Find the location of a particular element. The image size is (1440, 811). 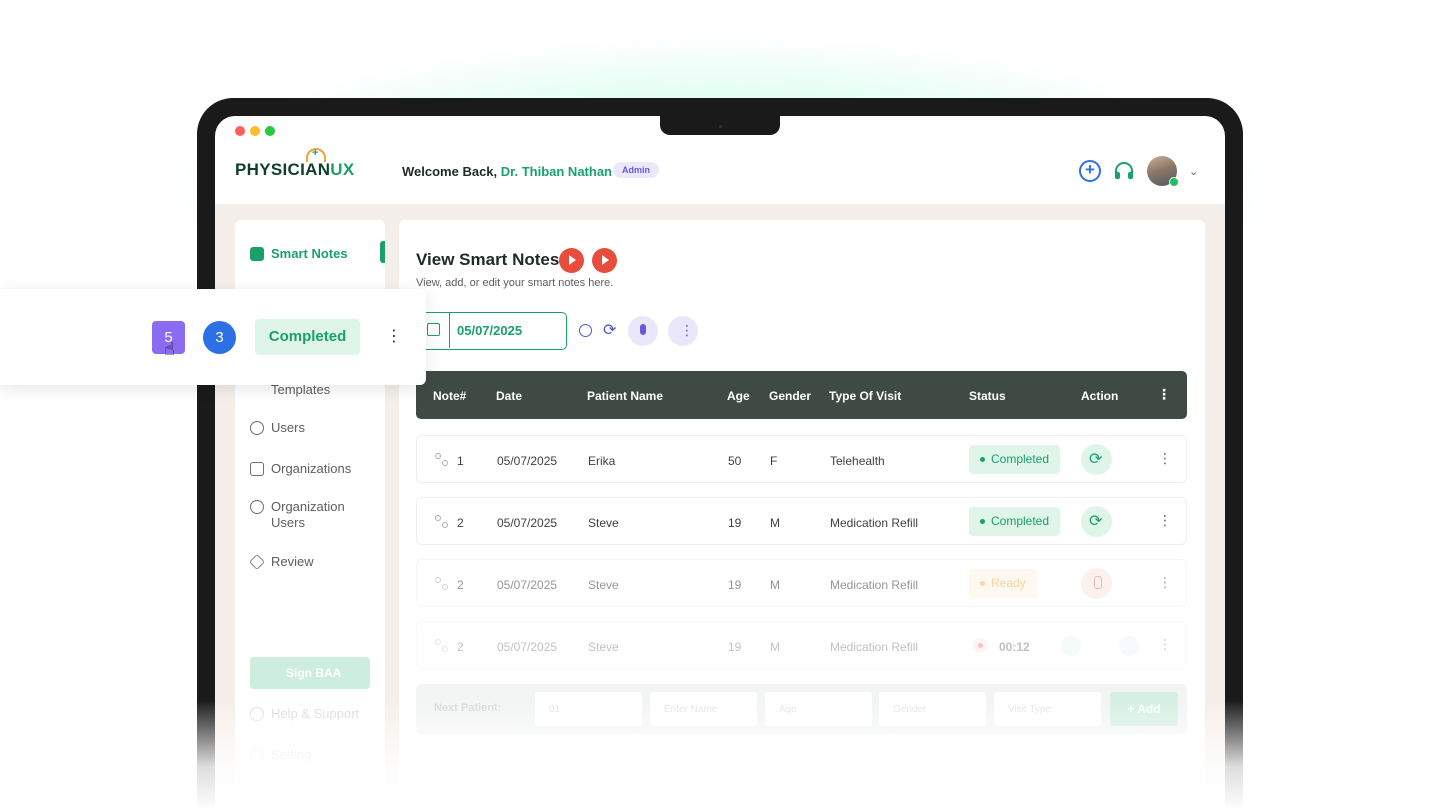

window-controls is located at coordinates (255, 131).